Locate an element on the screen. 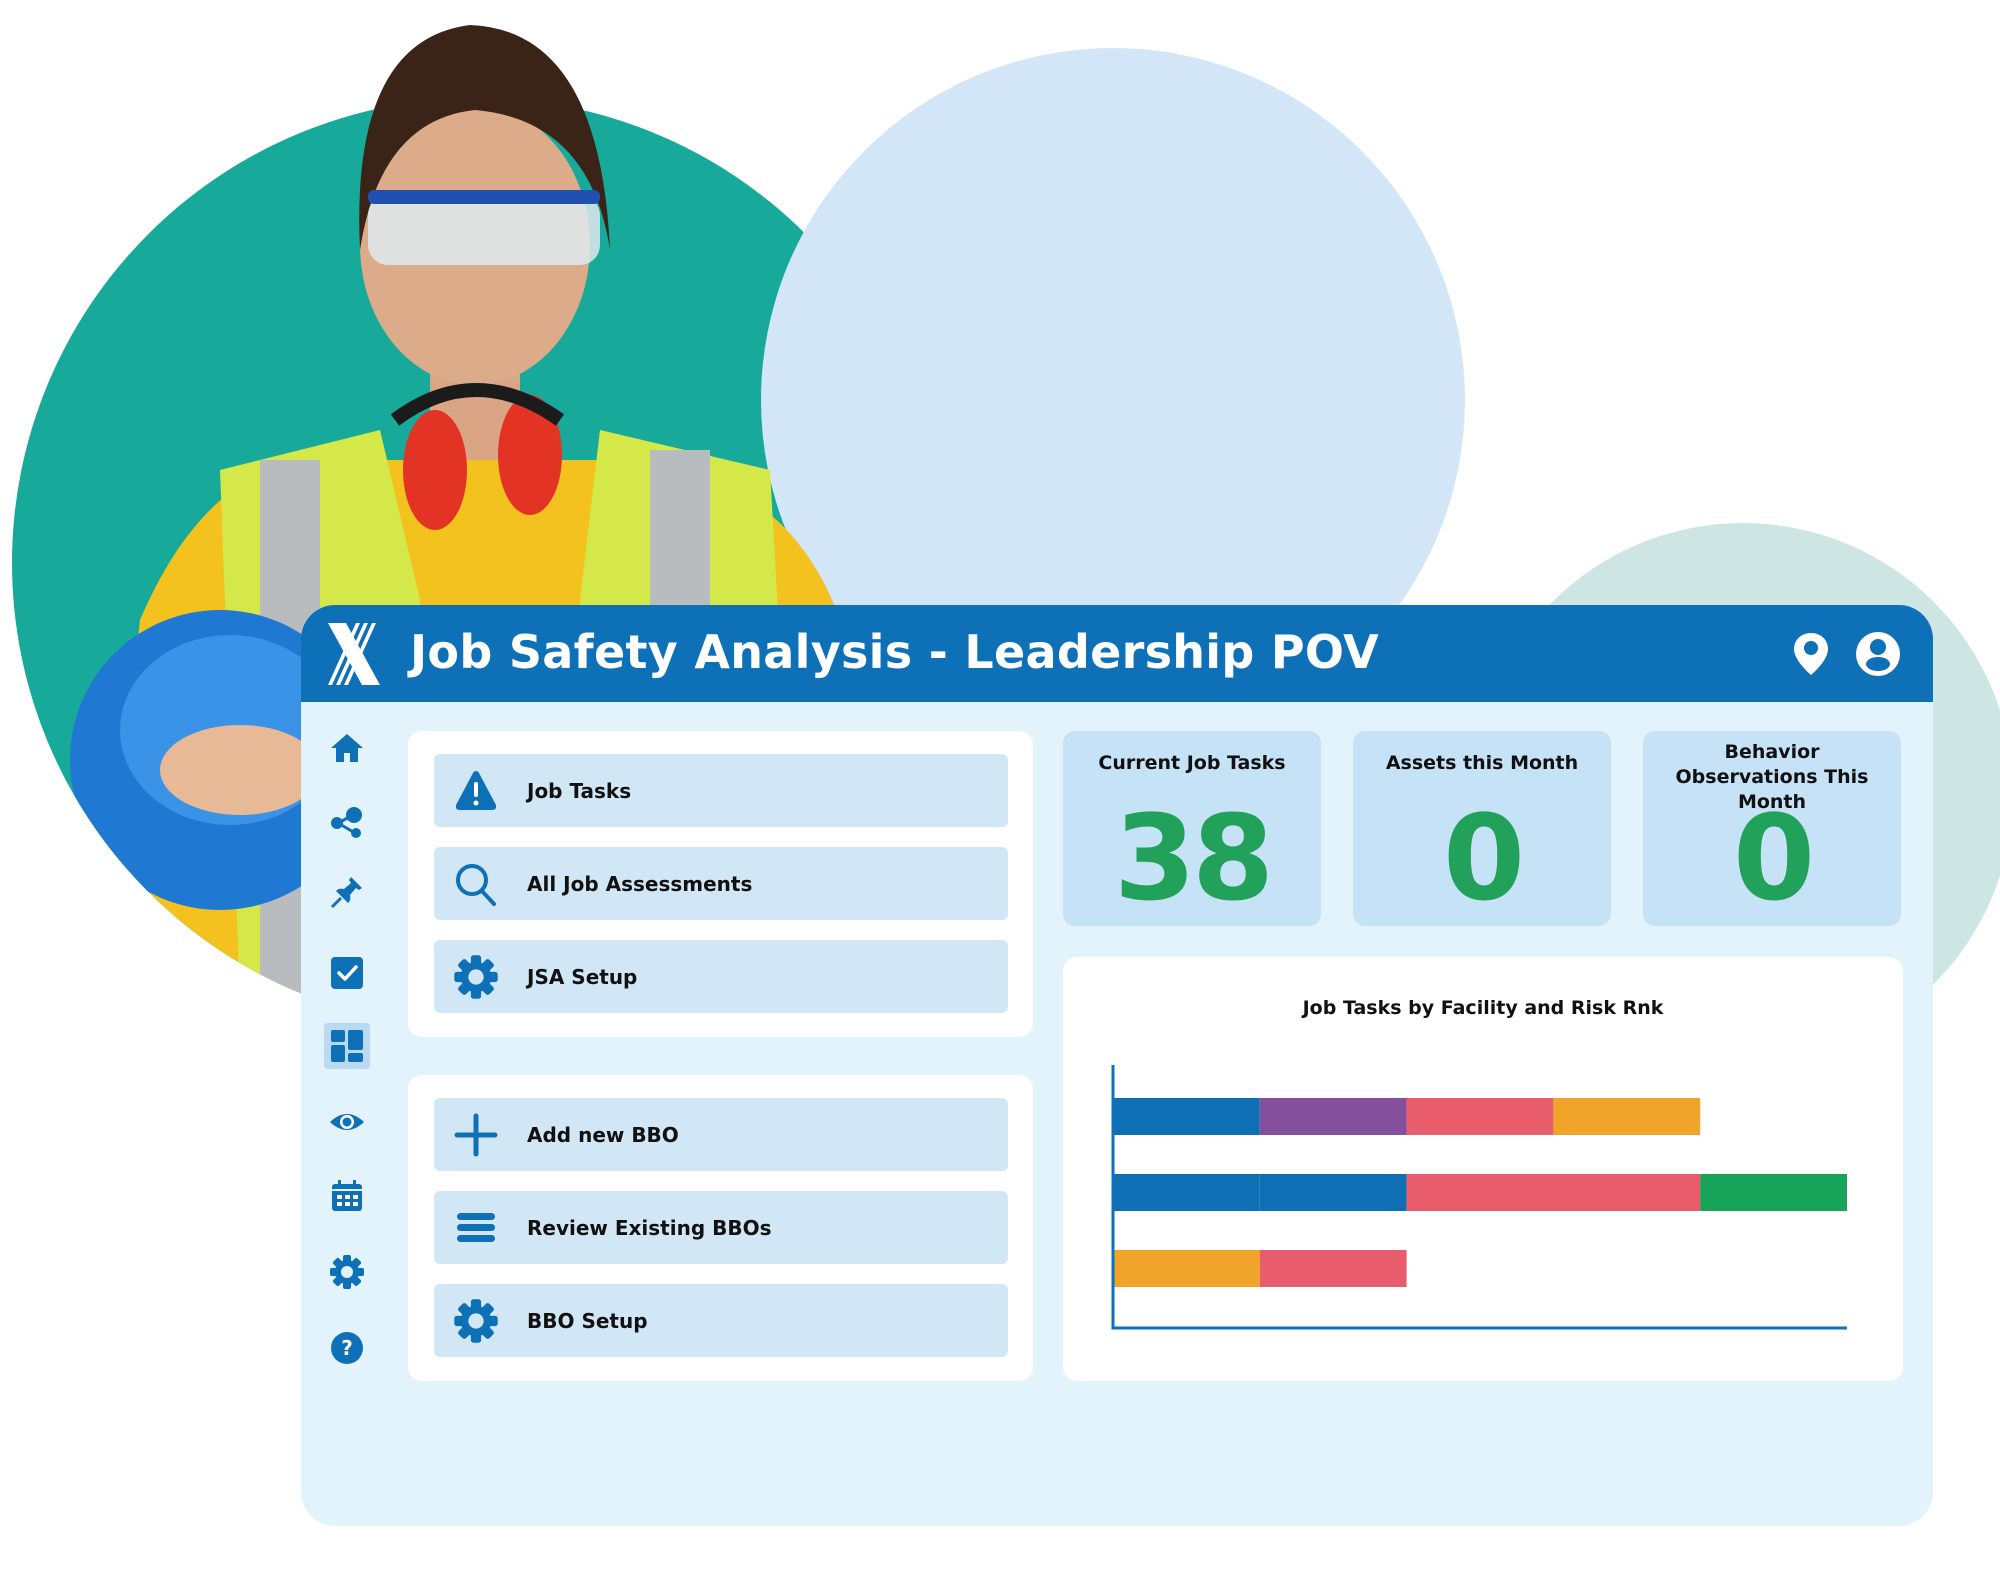 Image resolution: width=2000 pixels, height=1578 pixels. job-tasks-button: Job Tasks is located at coordinates (721, 790).